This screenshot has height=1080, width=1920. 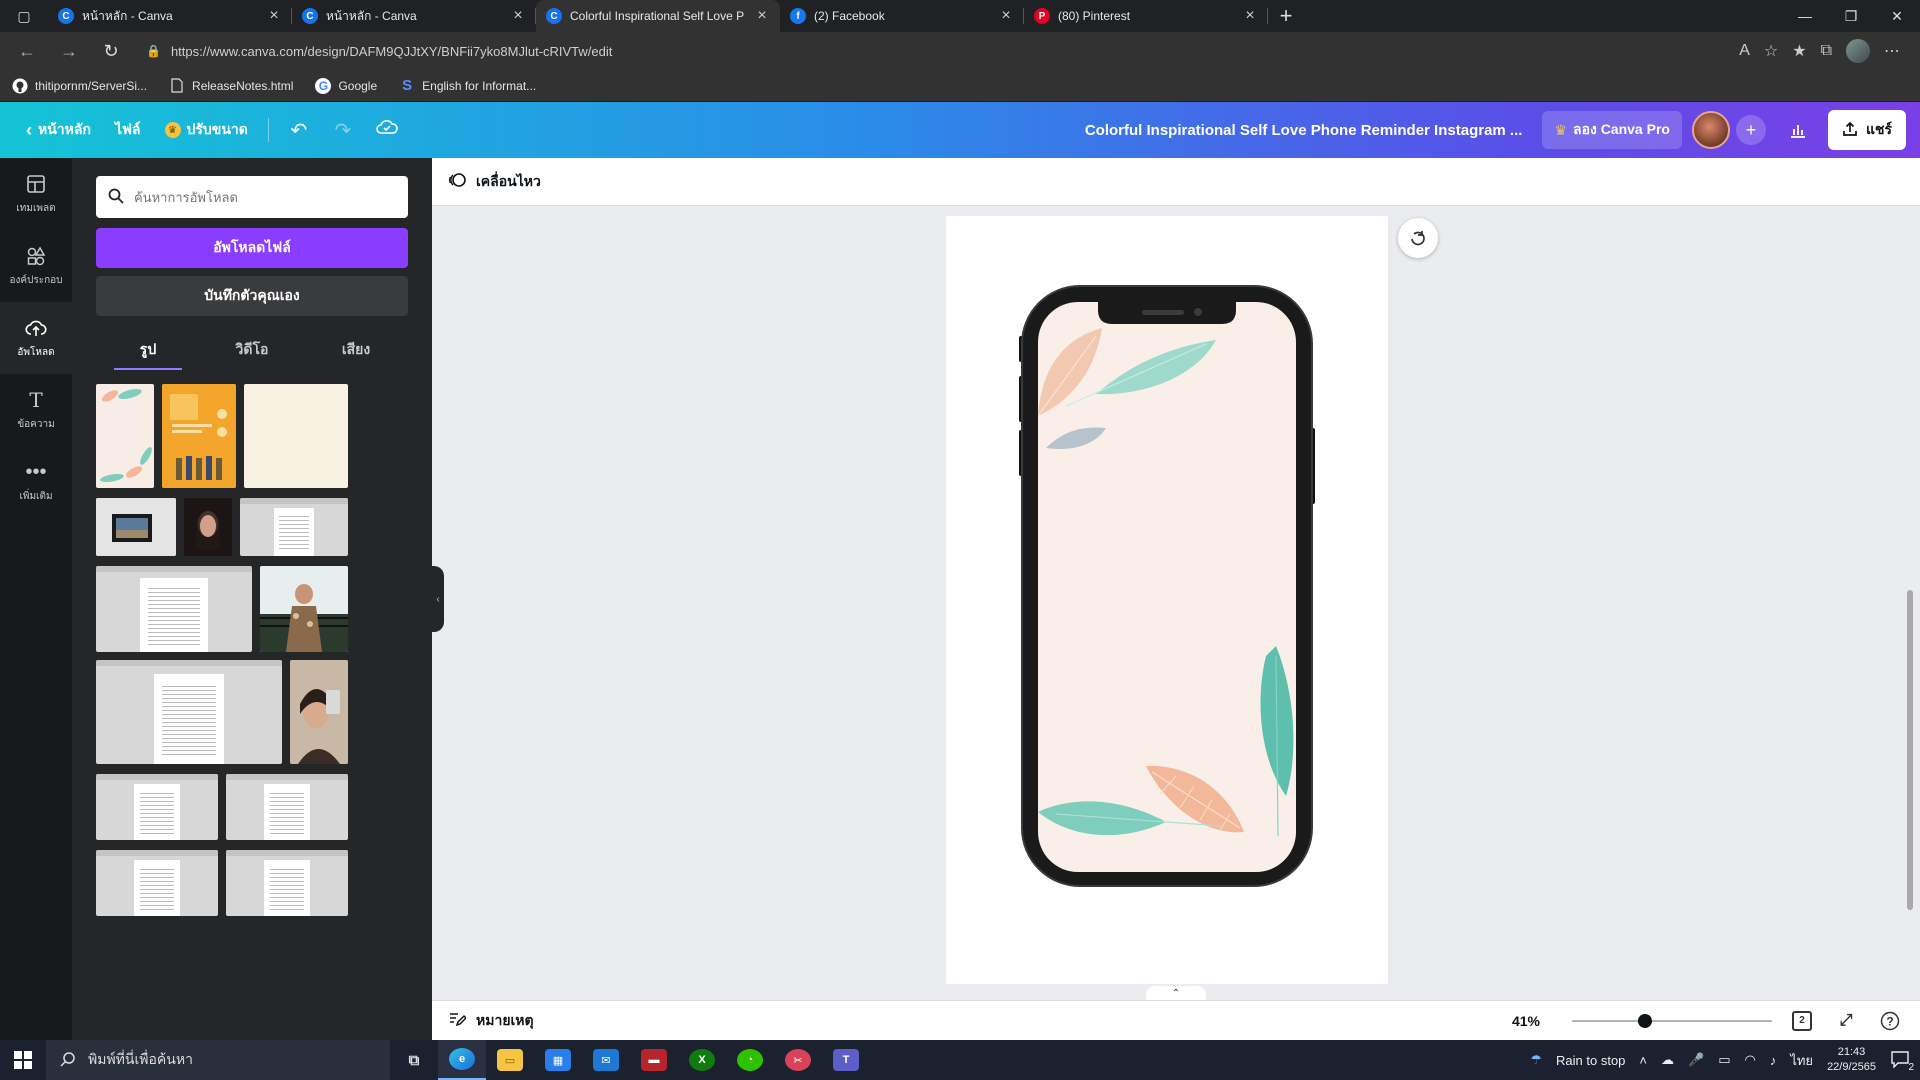 What do you see at coordinates (1418, 238) in the screenshot?
I see `regenerate-button` at bounding box center [1418, 238].